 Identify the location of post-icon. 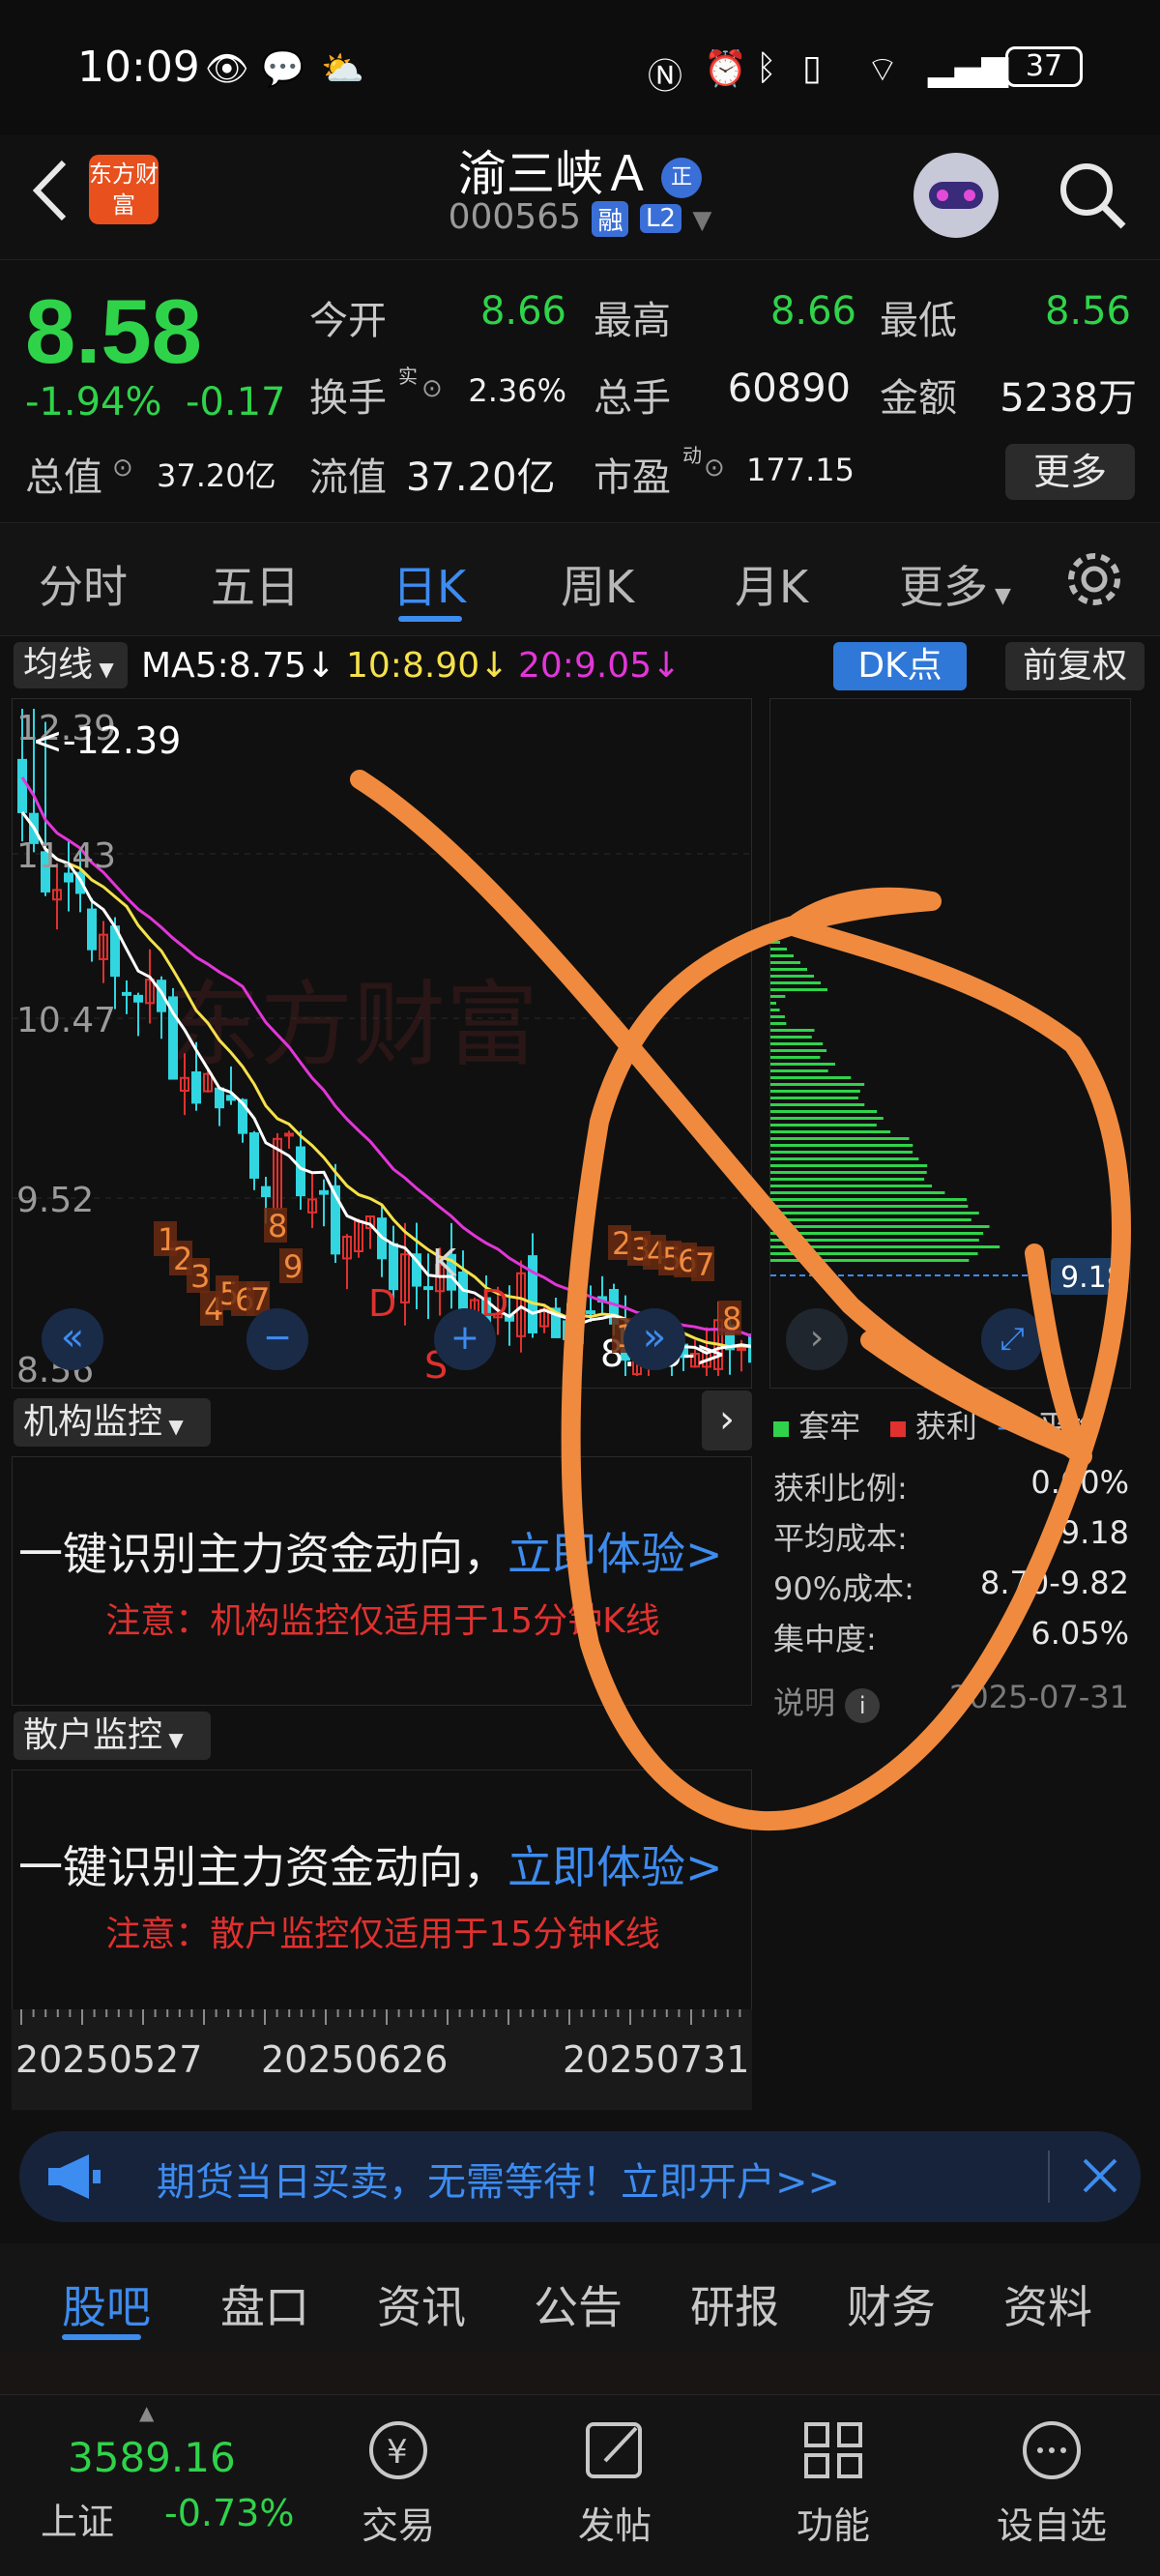
(614, 2450).